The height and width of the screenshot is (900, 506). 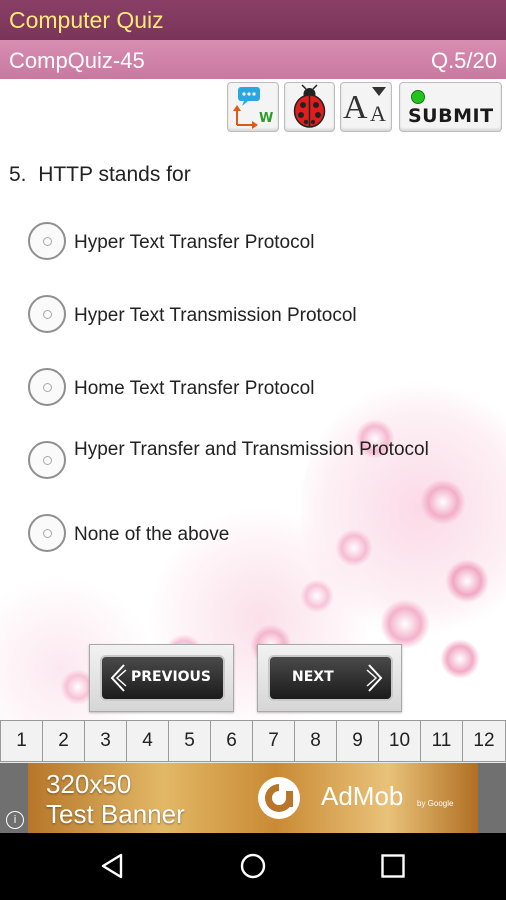 What do you see at coordinates (189, 741) in the screenshot?
I see `page-button-5: 5` at bounding box center [189, 741].